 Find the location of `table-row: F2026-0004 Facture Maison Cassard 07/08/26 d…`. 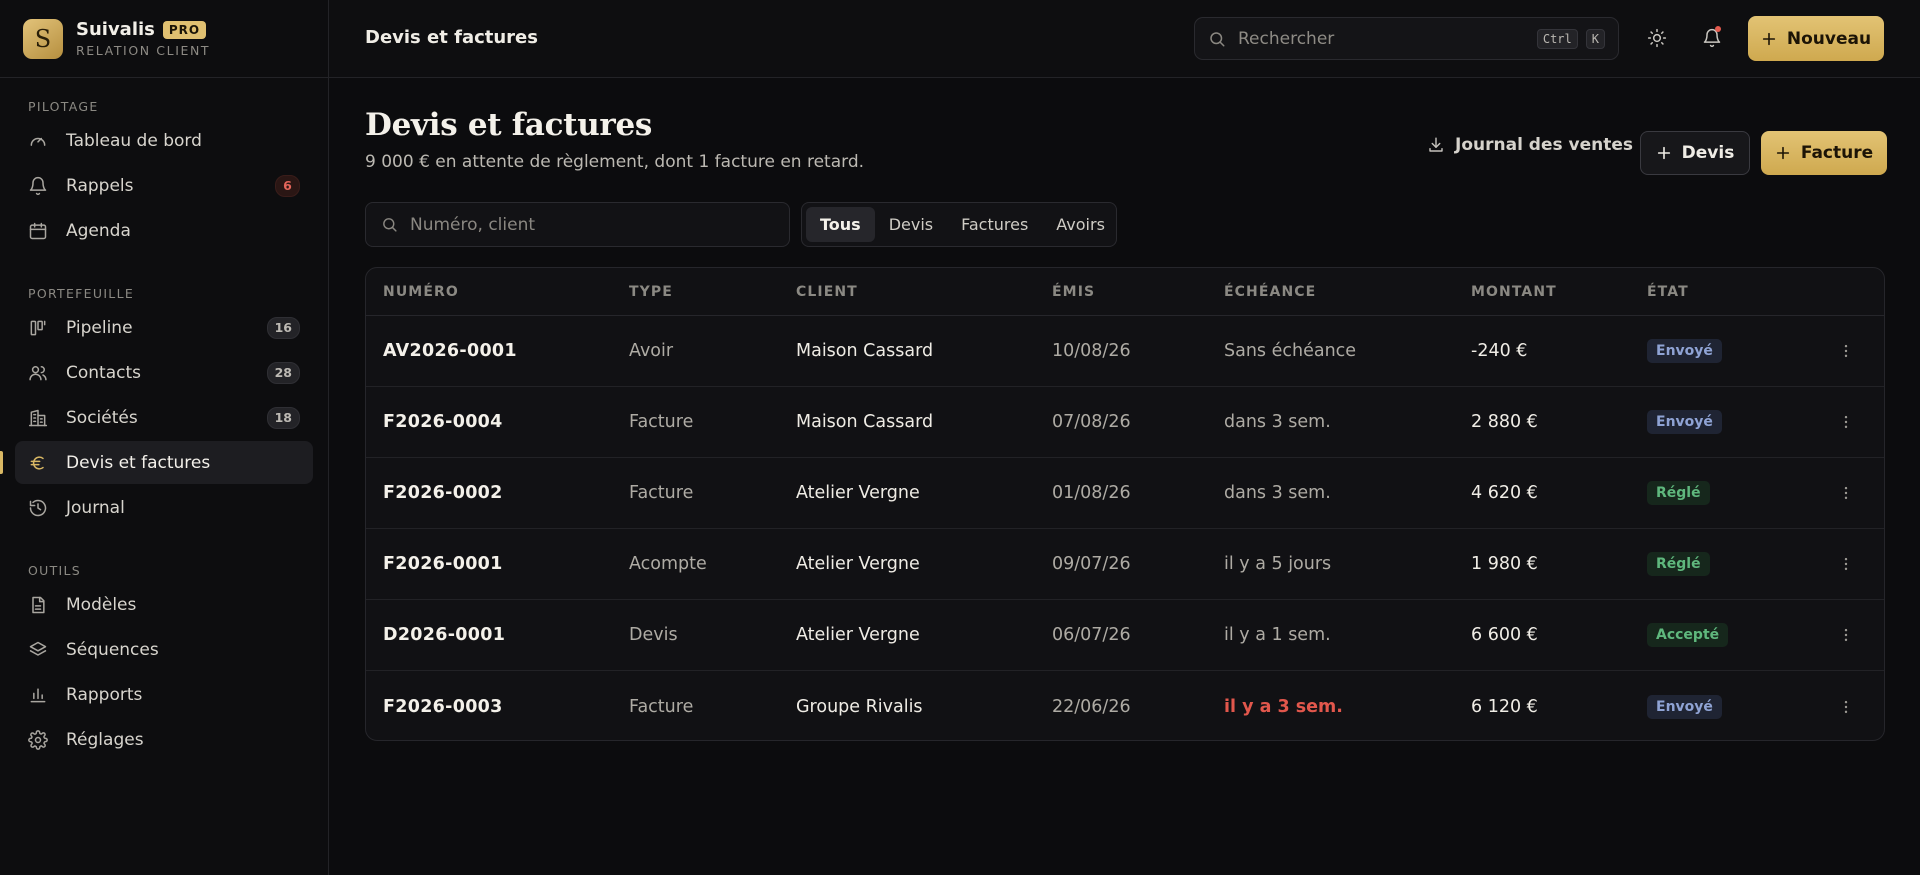

table-row: F2026-0004 Facture Maison Cassard 07/08/26 d… is located at coordinates (1125, 422).